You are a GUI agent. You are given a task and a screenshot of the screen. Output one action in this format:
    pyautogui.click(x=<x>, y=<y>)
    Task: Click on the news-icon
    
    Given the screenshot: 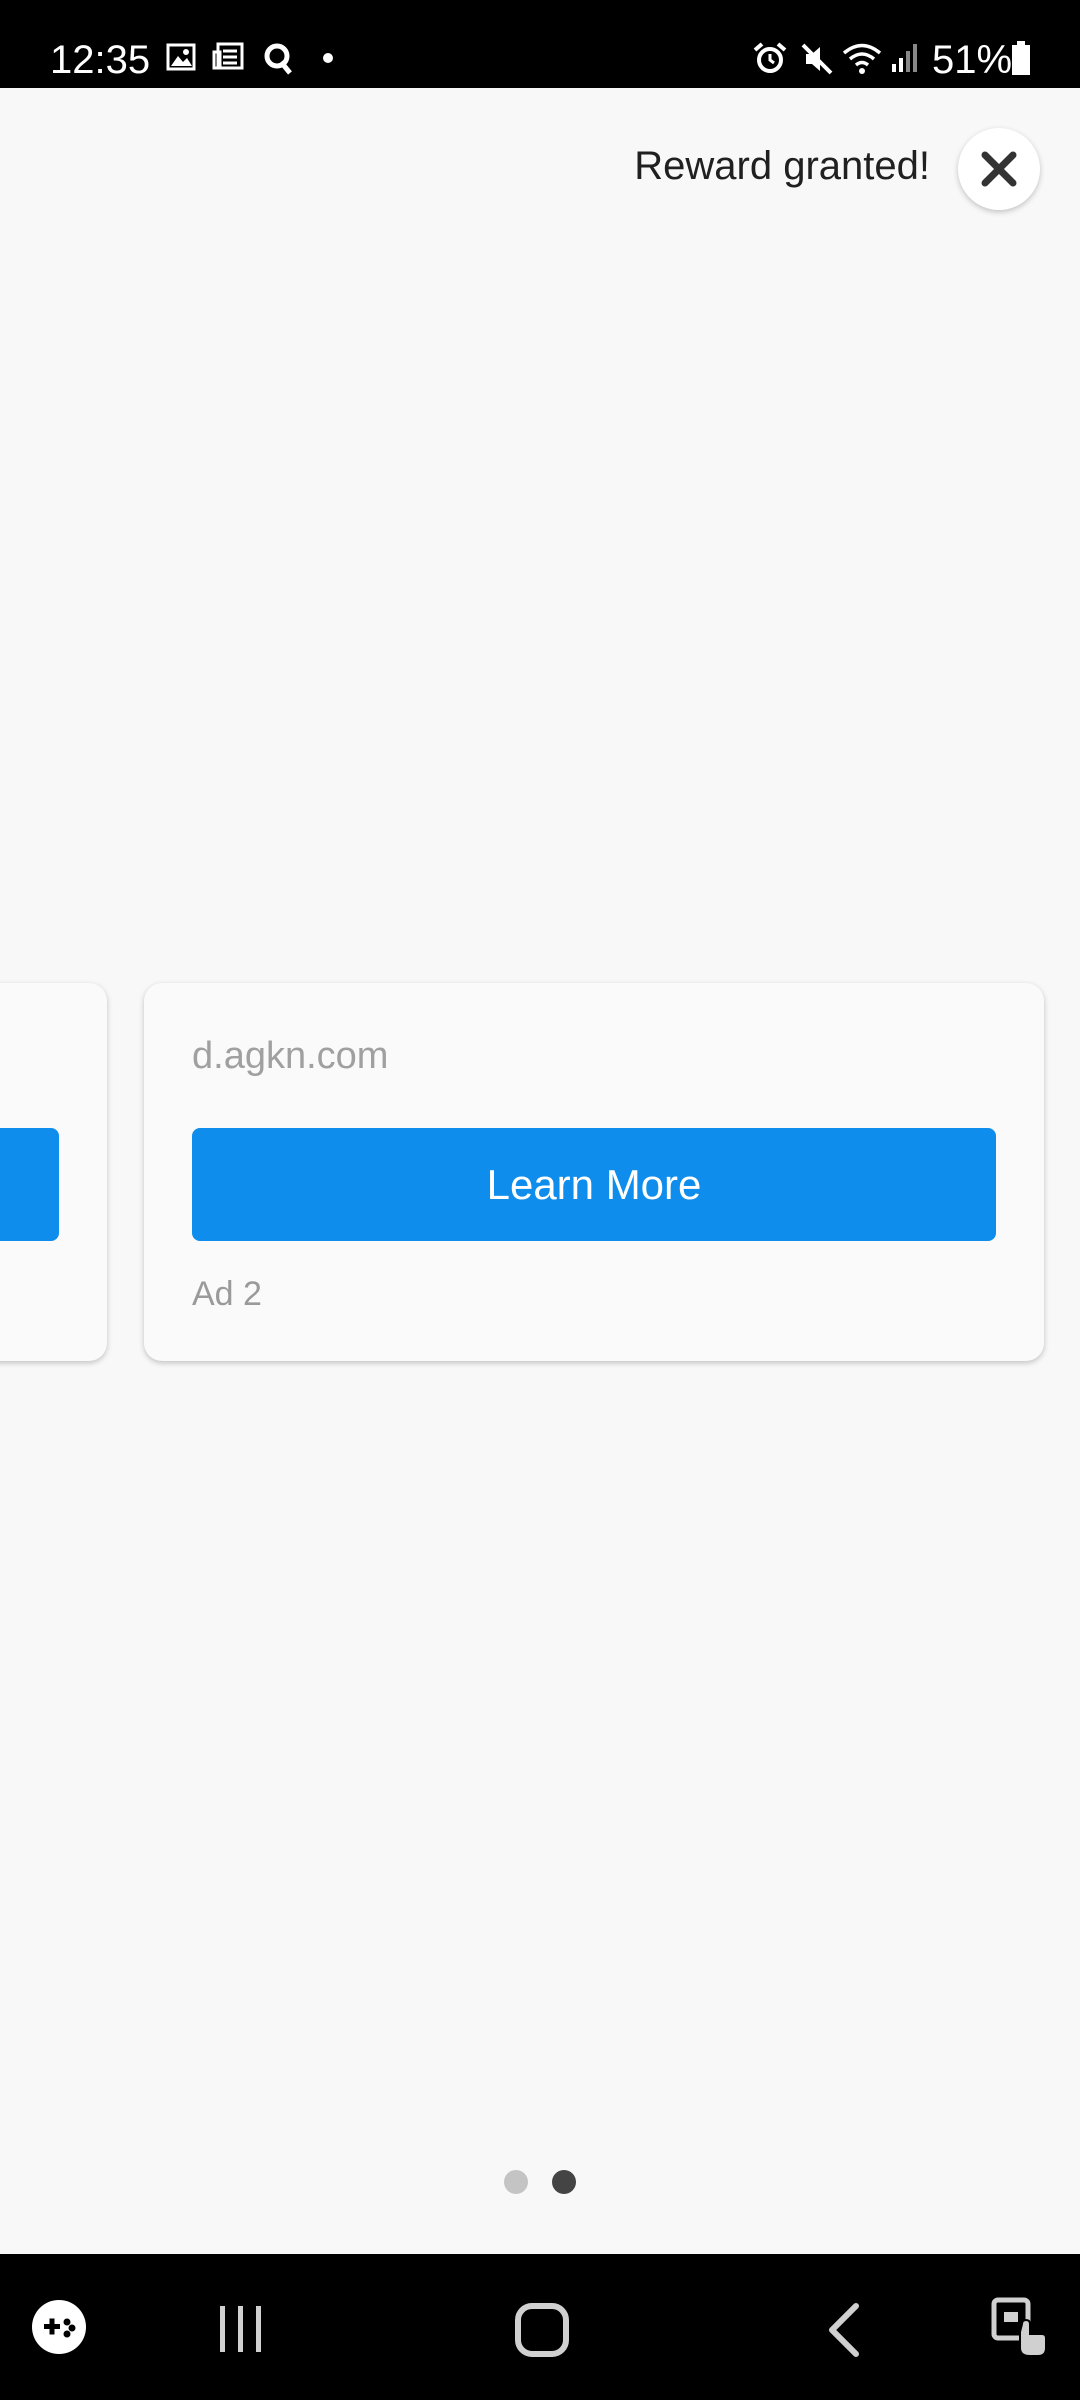 What is the action you would take?
    pyautogui.click(x=228, y=56)
    